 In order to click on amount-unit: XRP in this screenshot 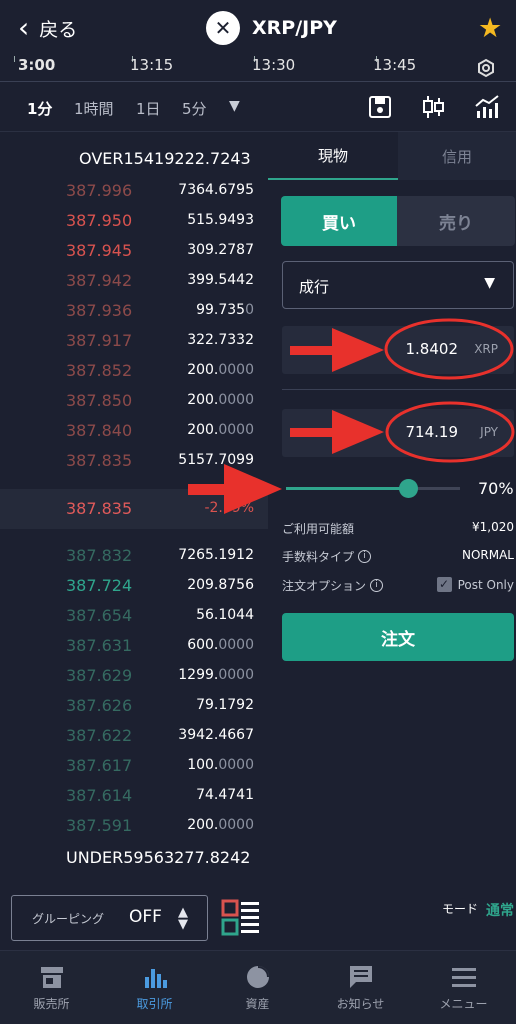, I will do `click(486, 349)`.